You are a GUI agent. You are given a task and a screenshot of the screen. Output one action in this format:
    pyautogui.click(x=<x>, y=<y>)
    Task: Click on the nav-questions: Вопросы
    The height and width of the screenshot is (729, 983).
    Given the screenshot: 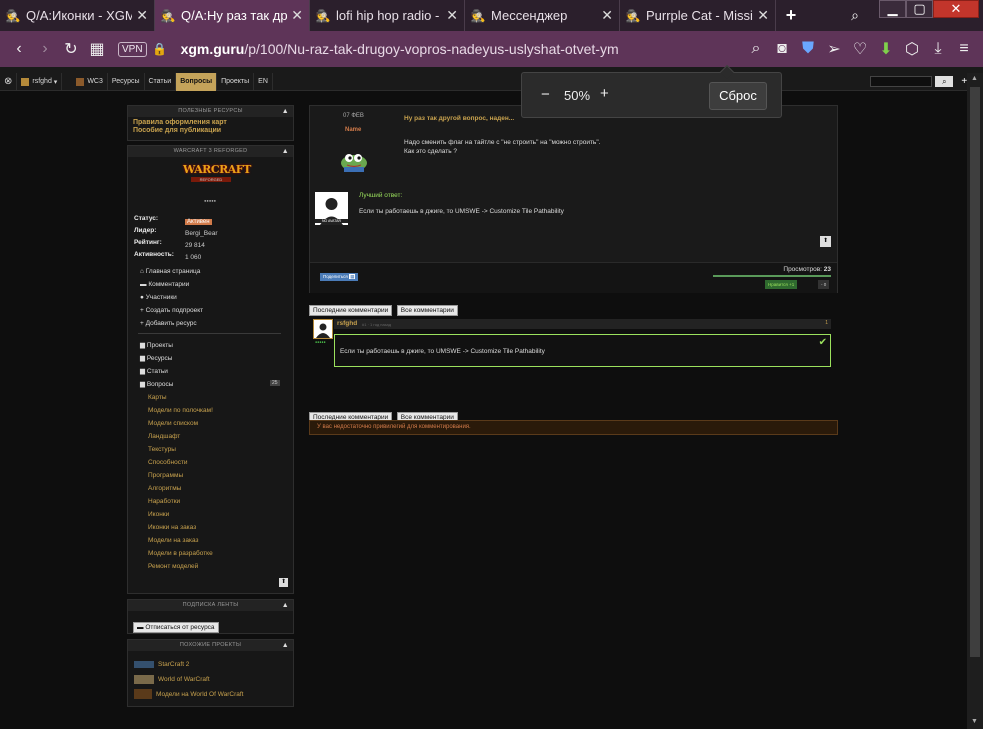 What is the action you would take?
    pyautogui.click(x=197, y=81)
    